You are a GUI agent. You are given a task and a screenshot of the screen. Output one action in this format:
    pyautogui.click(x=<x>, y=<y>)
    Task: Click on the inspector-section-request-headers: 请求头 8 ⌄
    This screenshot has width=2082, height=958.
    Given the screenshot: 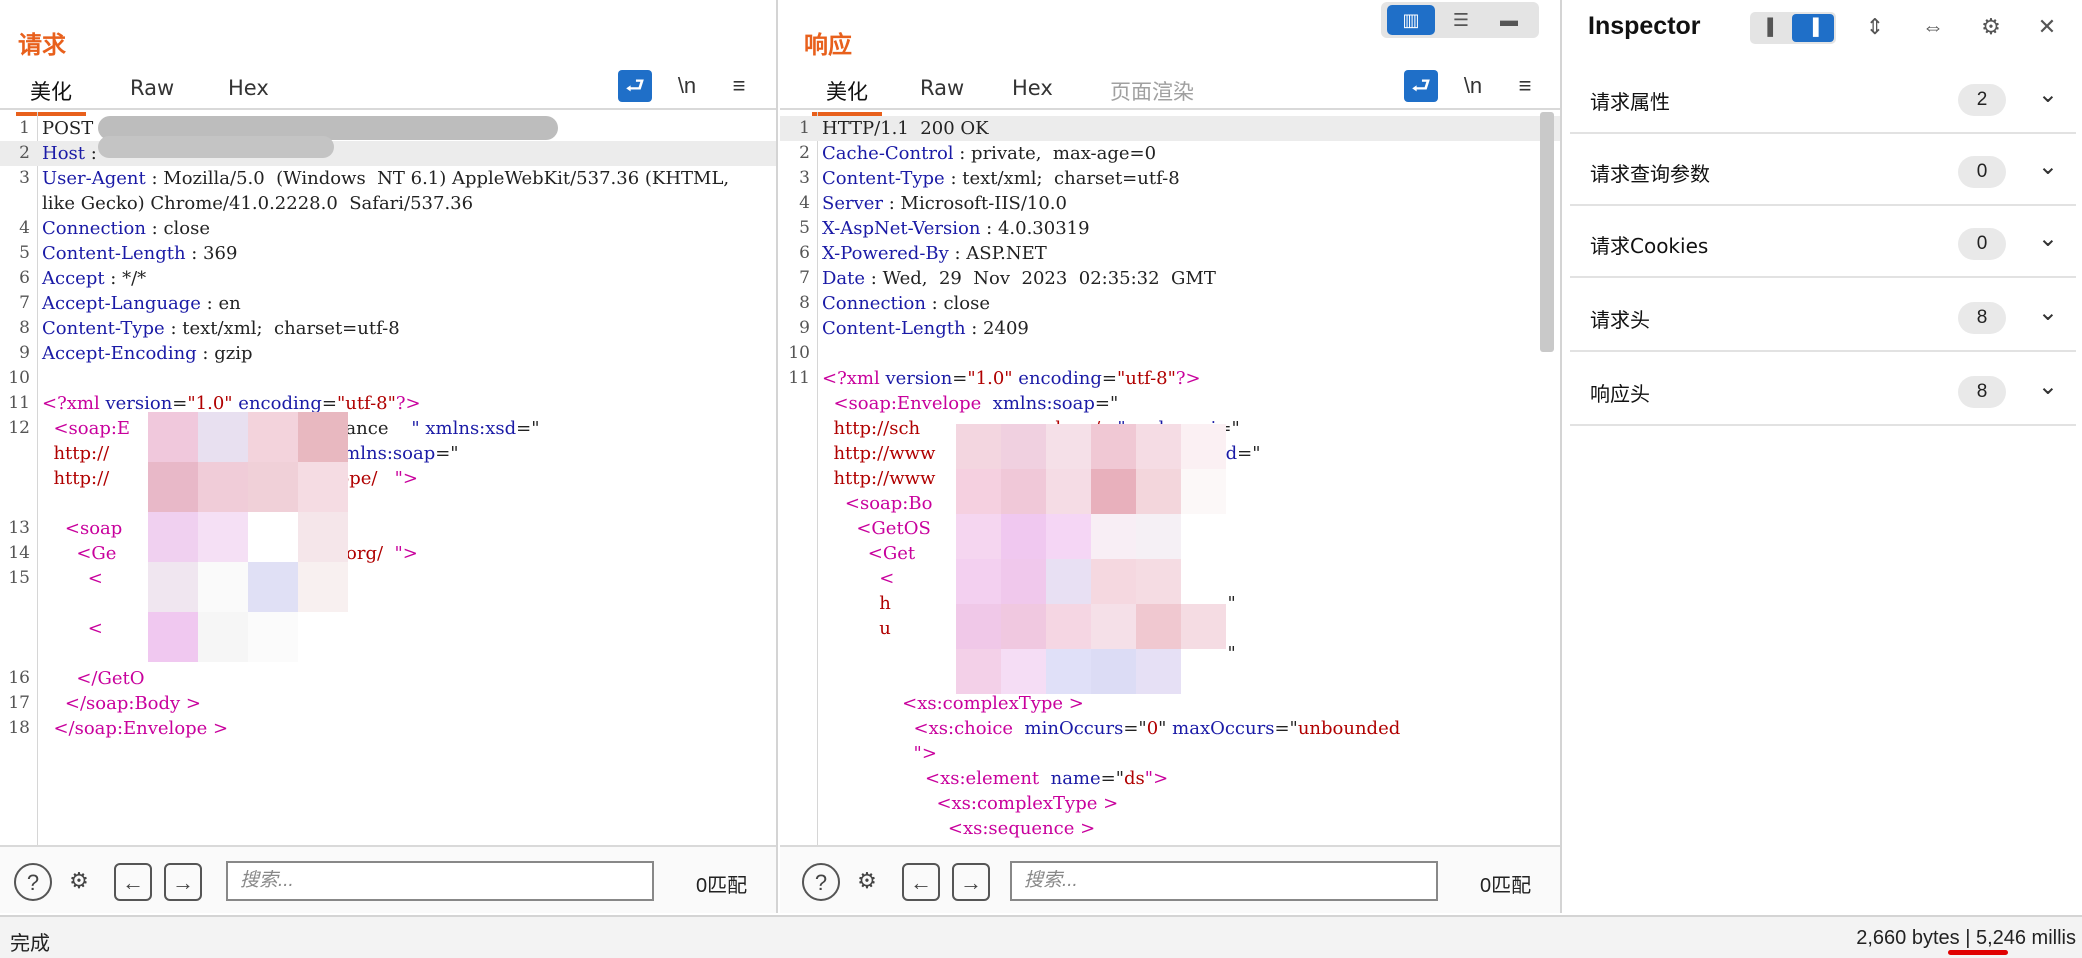 What is the action you would take?
    pyautogui.click(x=1823, y=316)
    